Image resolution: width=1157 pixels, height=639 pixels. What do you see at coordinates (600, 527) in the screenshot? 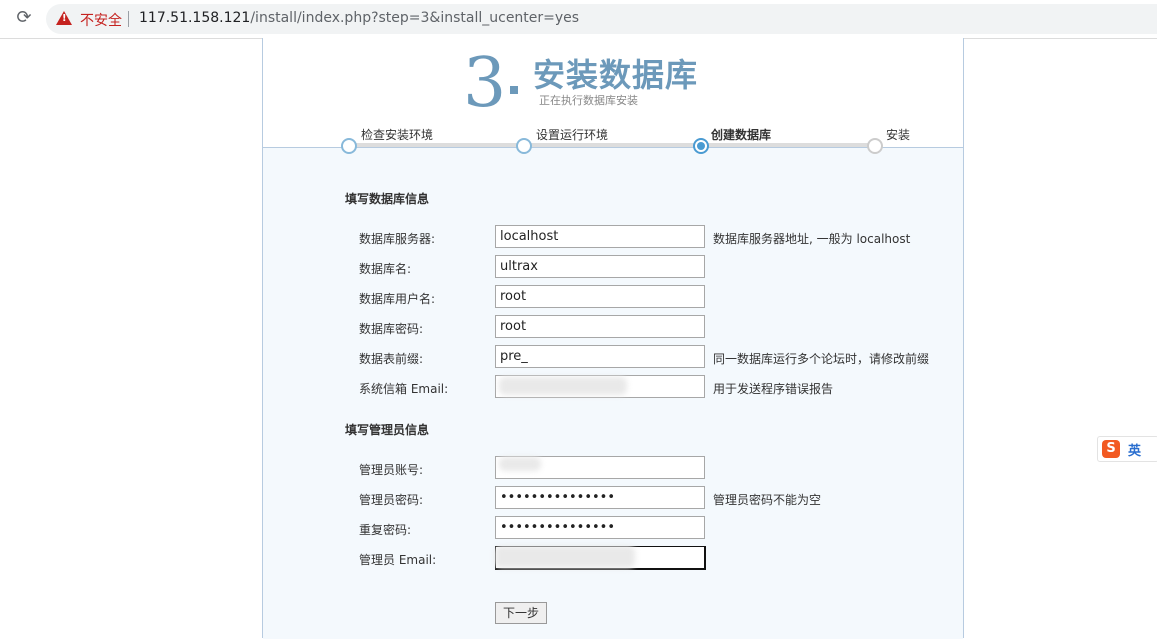
I see `repeat-password-input: •••••••••••••••` at bounding box center [600, 527].